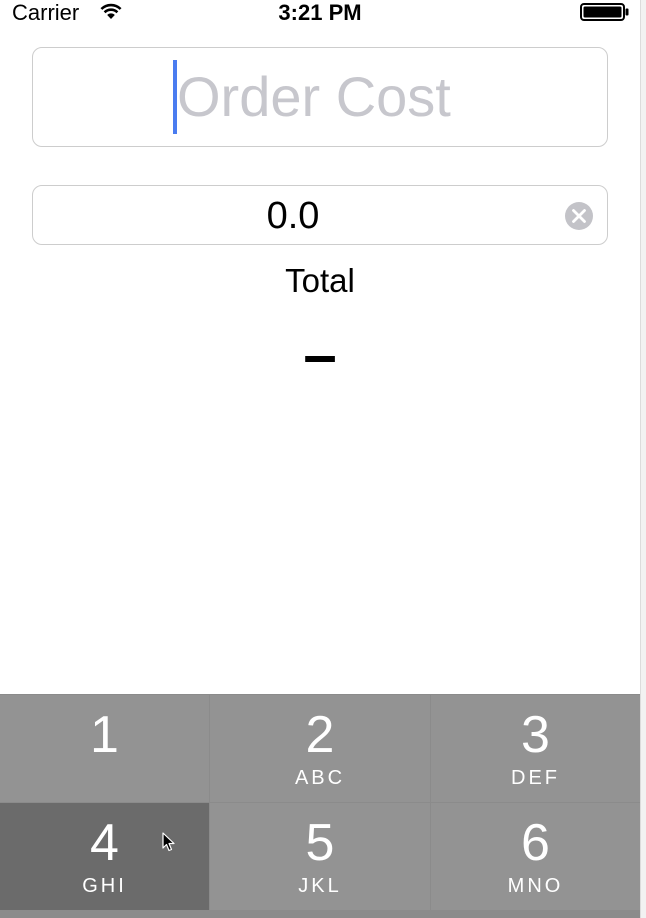  What do you see at coordinates (604, 12) in the screenshot?
I see `battery-icon` at bounding box center [604, 12].